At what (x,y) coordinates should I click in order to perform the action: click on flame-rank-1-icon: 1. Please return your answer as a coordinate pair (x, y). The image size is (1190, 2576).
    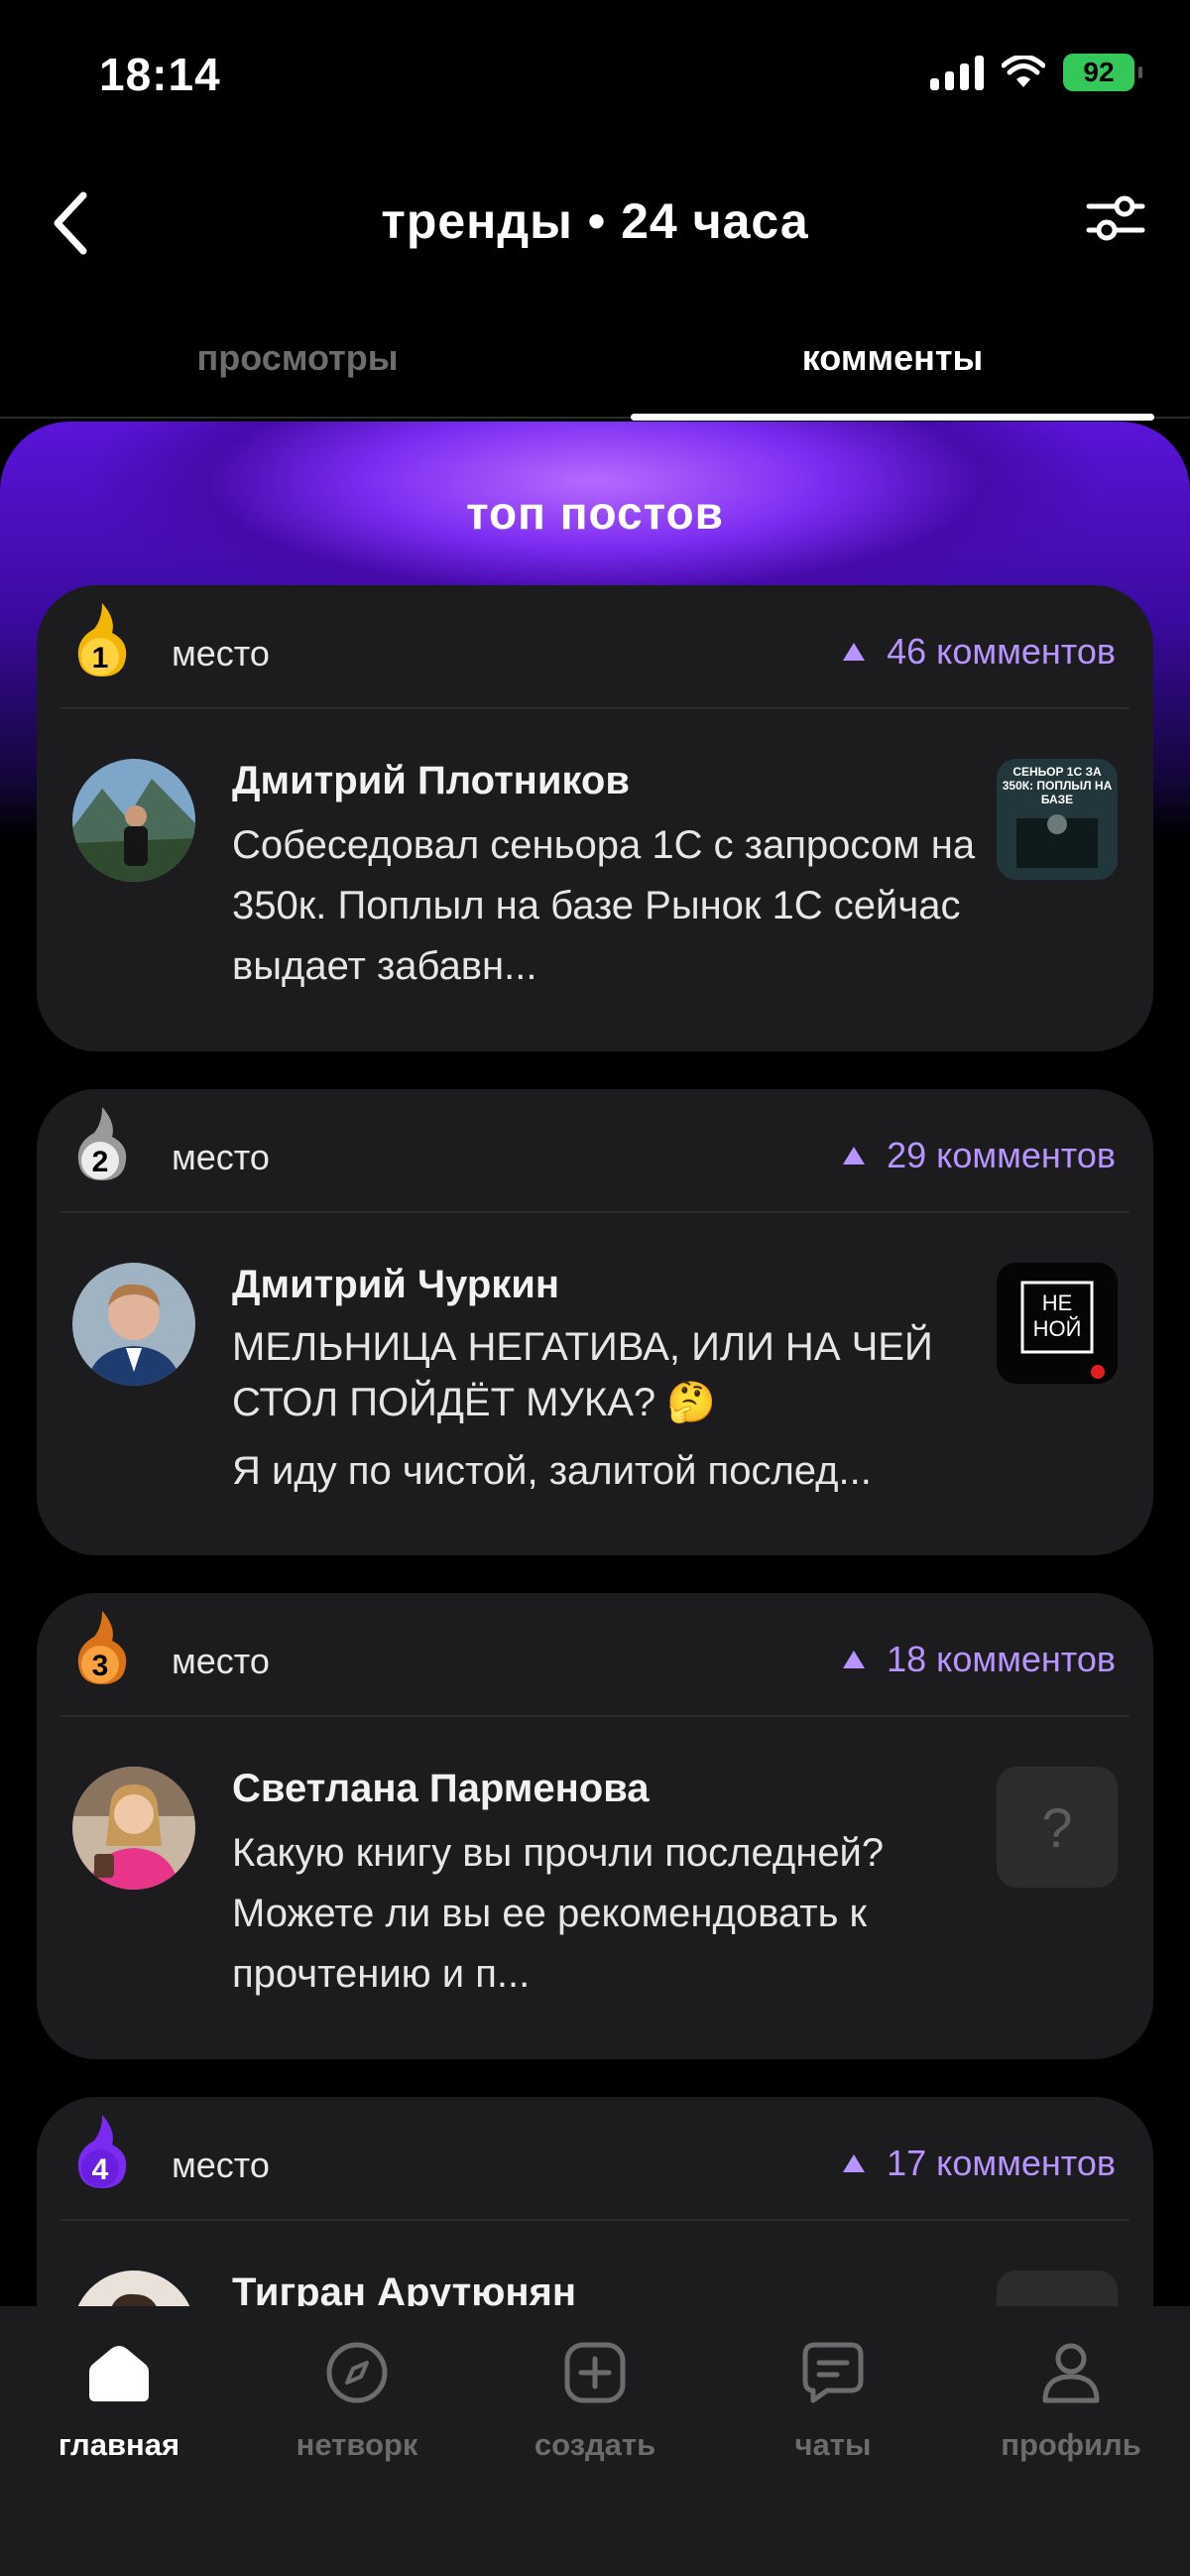
    Looking at the image, I should click on (102, 639).